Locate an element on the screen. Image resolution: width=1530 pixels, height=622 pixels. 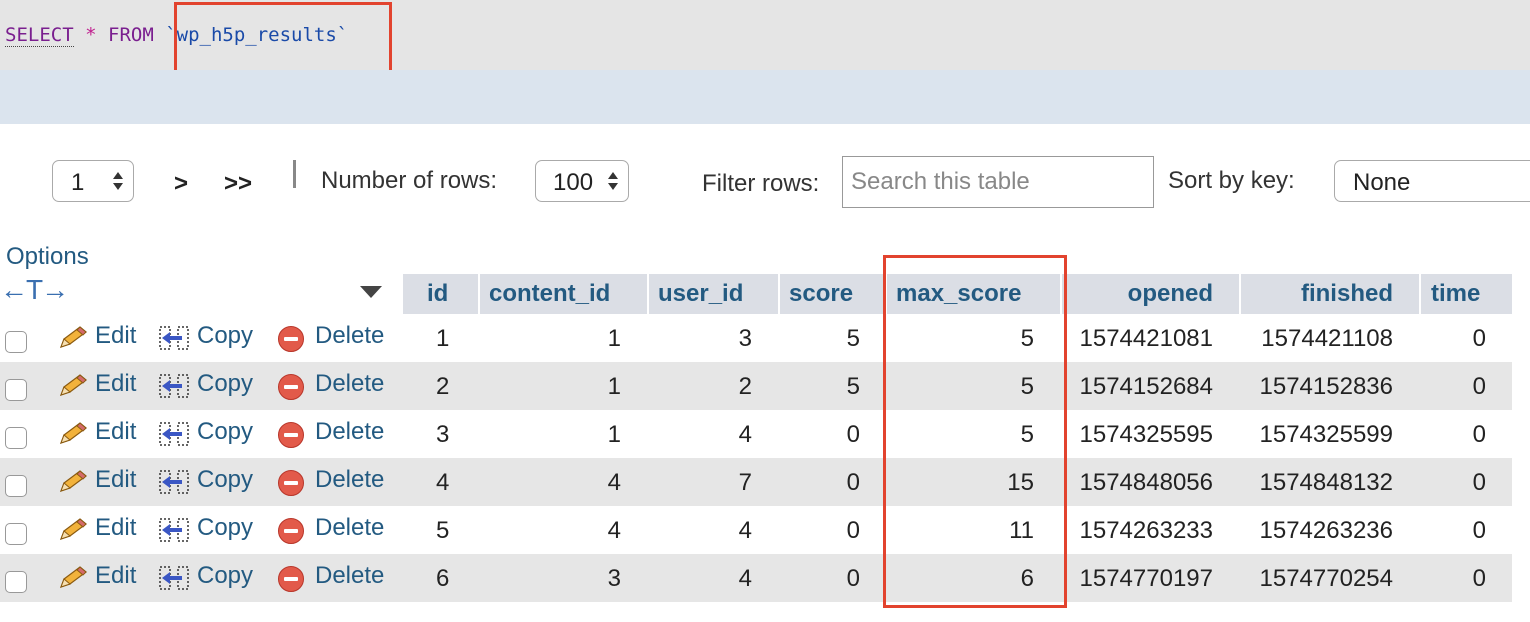
filter-rows-input is located at coordinates (998, 182).